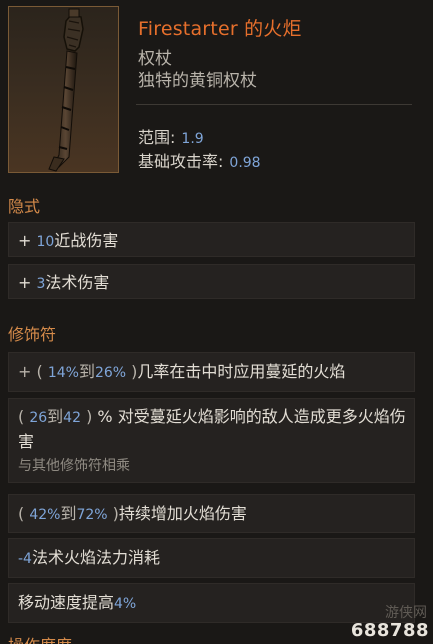 Image resolution: width=433 pixels, height=644 pixels. I want to click on affix-section-title: 修饰符, so click(32, 334).